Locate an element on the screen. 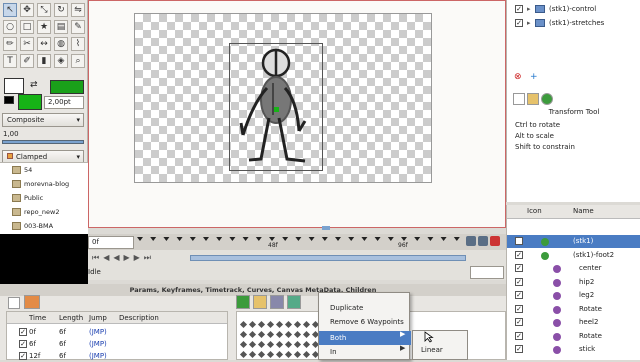 This screenshot has width=640, height=362. mirror-tool: ⇋ is located at coordinates (78, 10).